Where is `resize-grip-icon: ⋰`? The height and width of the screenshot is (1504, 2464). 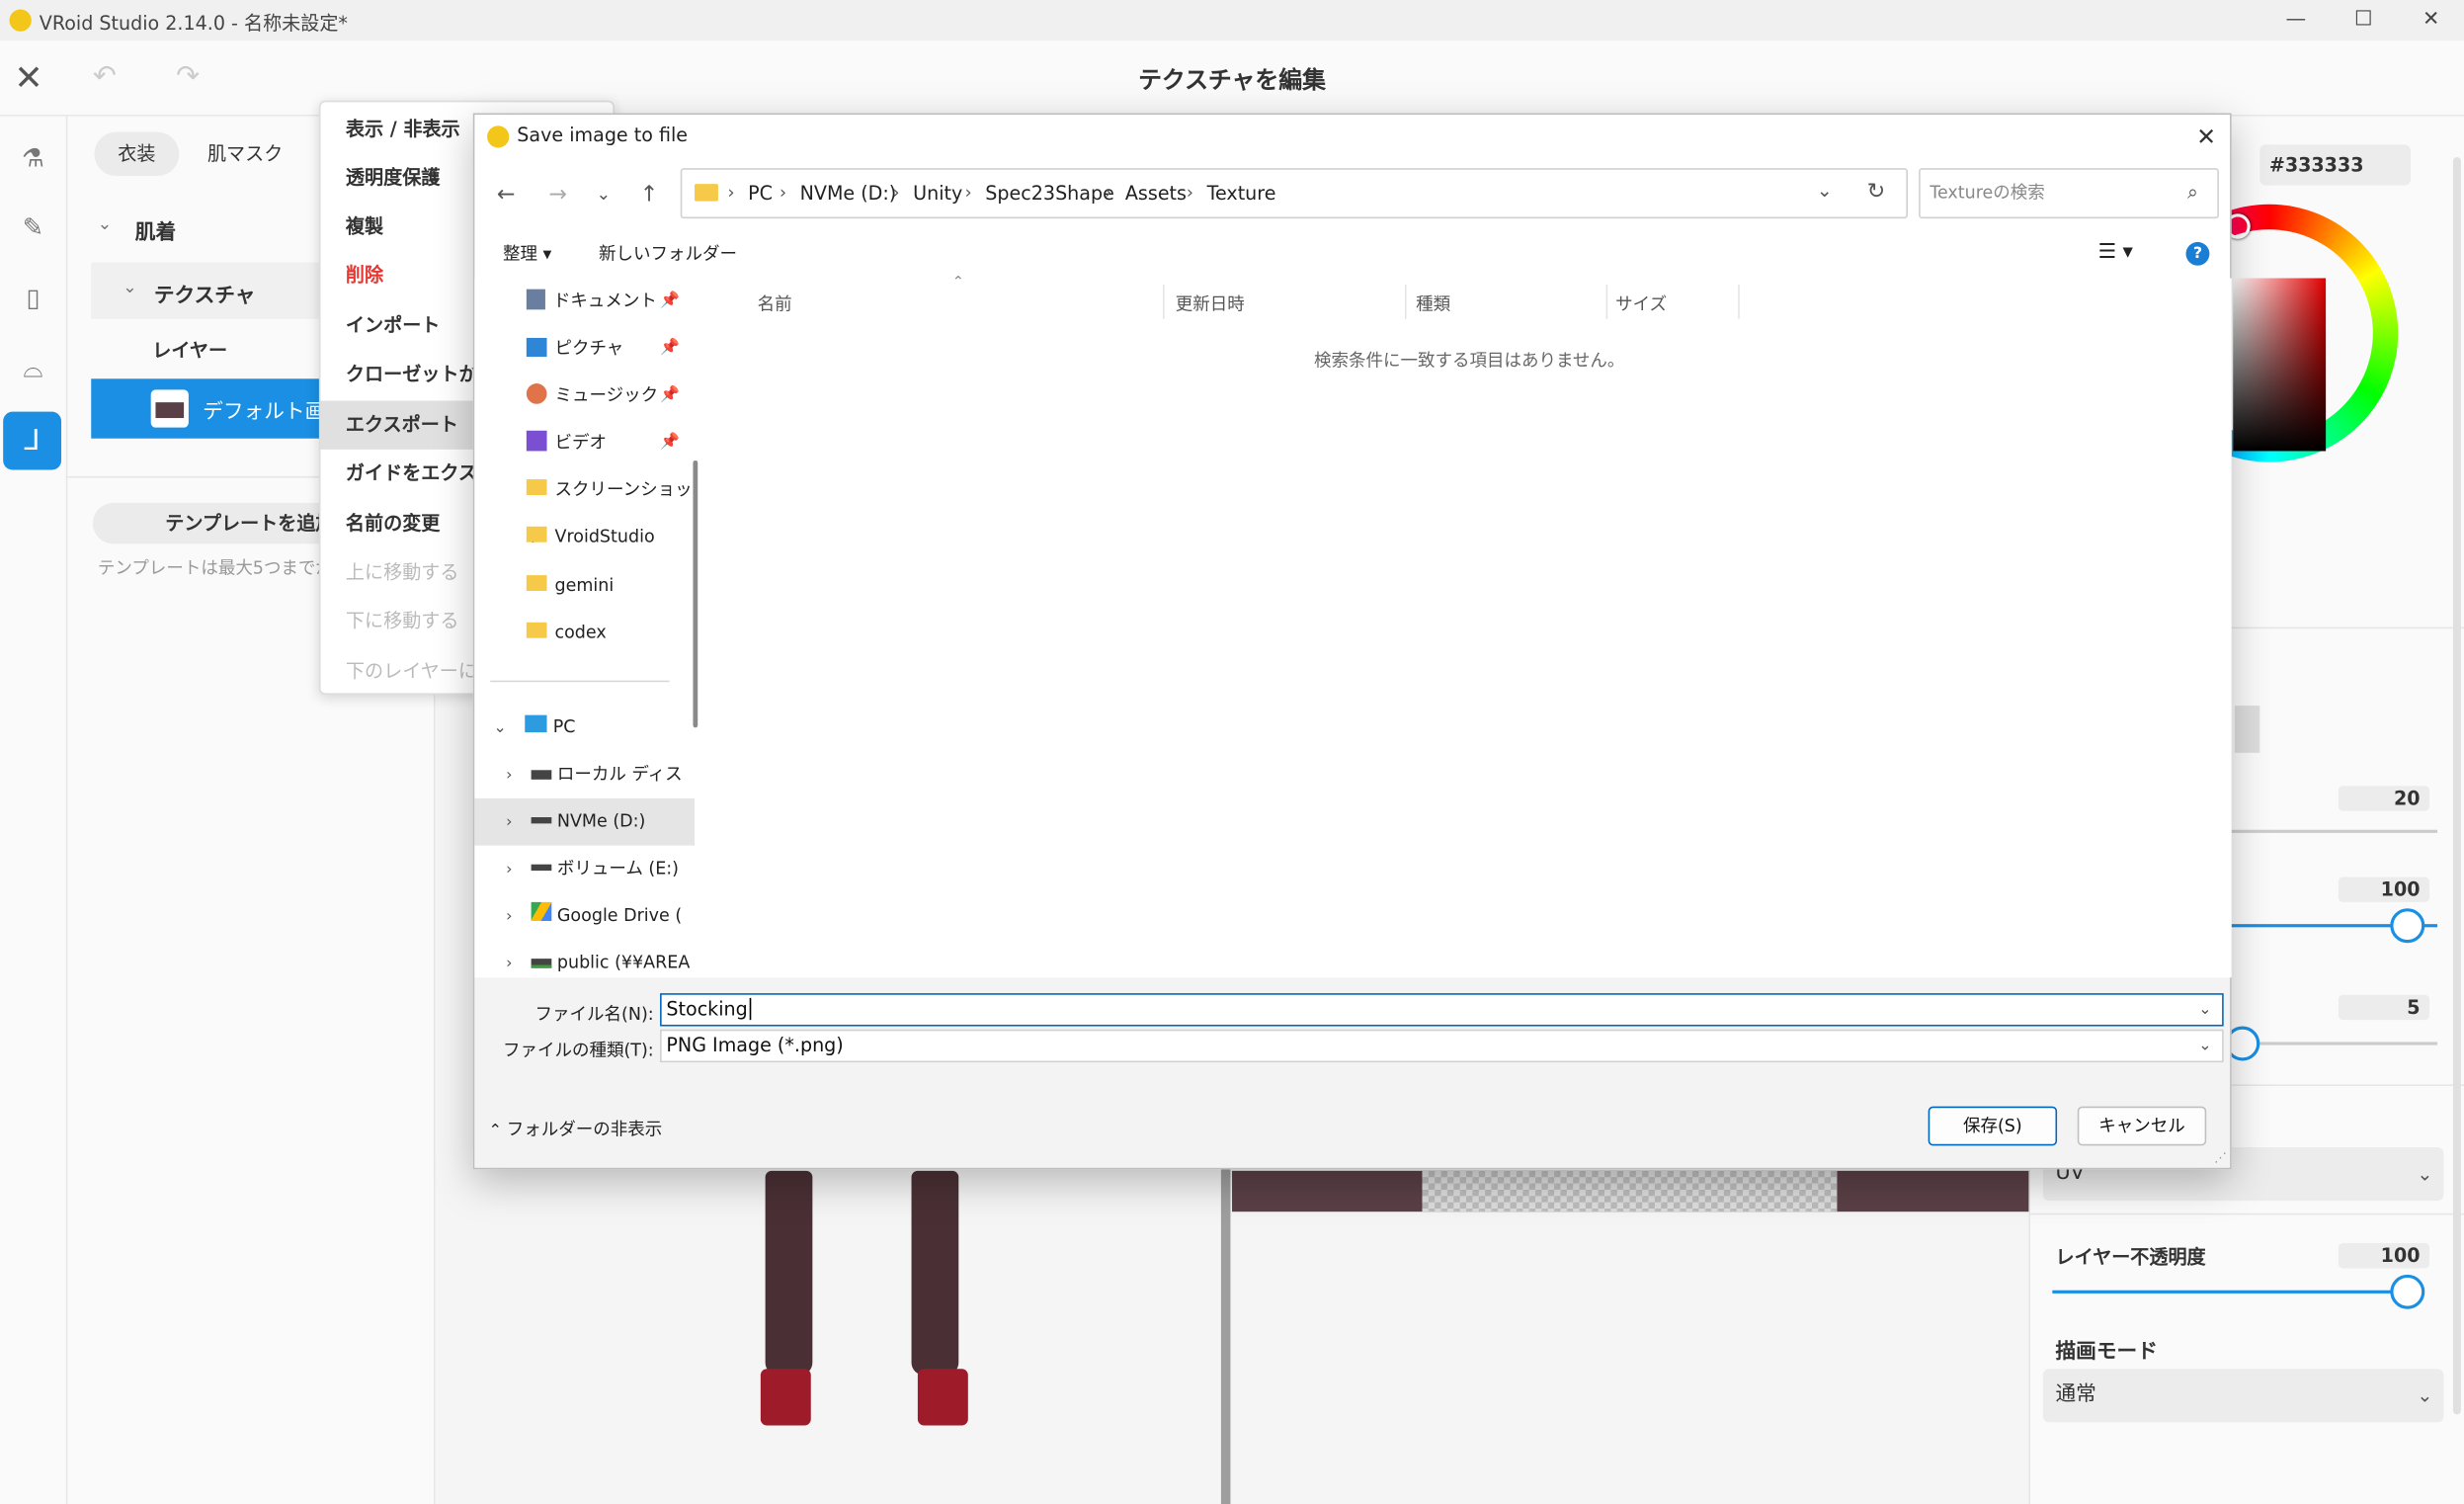 resize-grip-icon: ⋰ is located at coordinates (2220, 1157).